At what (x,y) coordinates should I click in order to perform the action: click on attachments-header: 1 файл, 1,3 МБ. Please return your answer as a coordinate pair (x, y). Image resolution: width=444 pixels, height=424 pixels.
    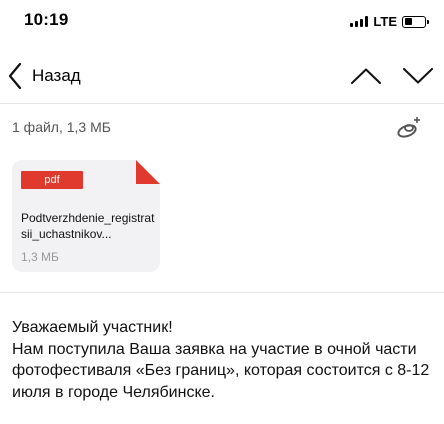
    Looking at the image, I should click on (222, 127).